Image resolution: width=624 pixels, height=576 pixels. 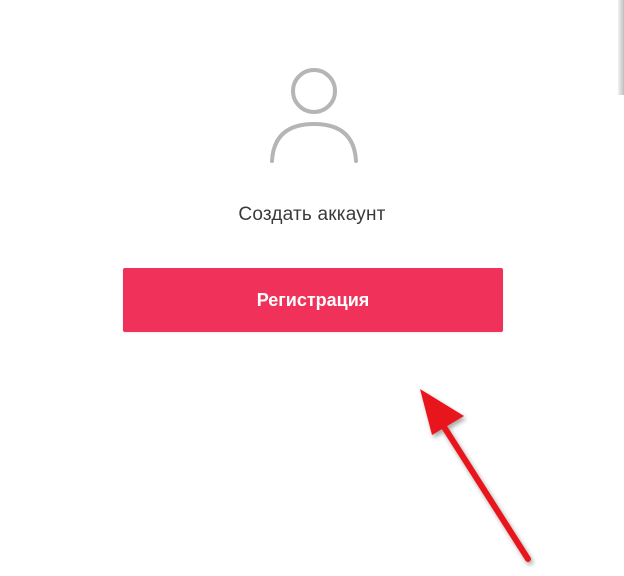 I want to click on user-avatar-icon, so click(x=314, y=116).